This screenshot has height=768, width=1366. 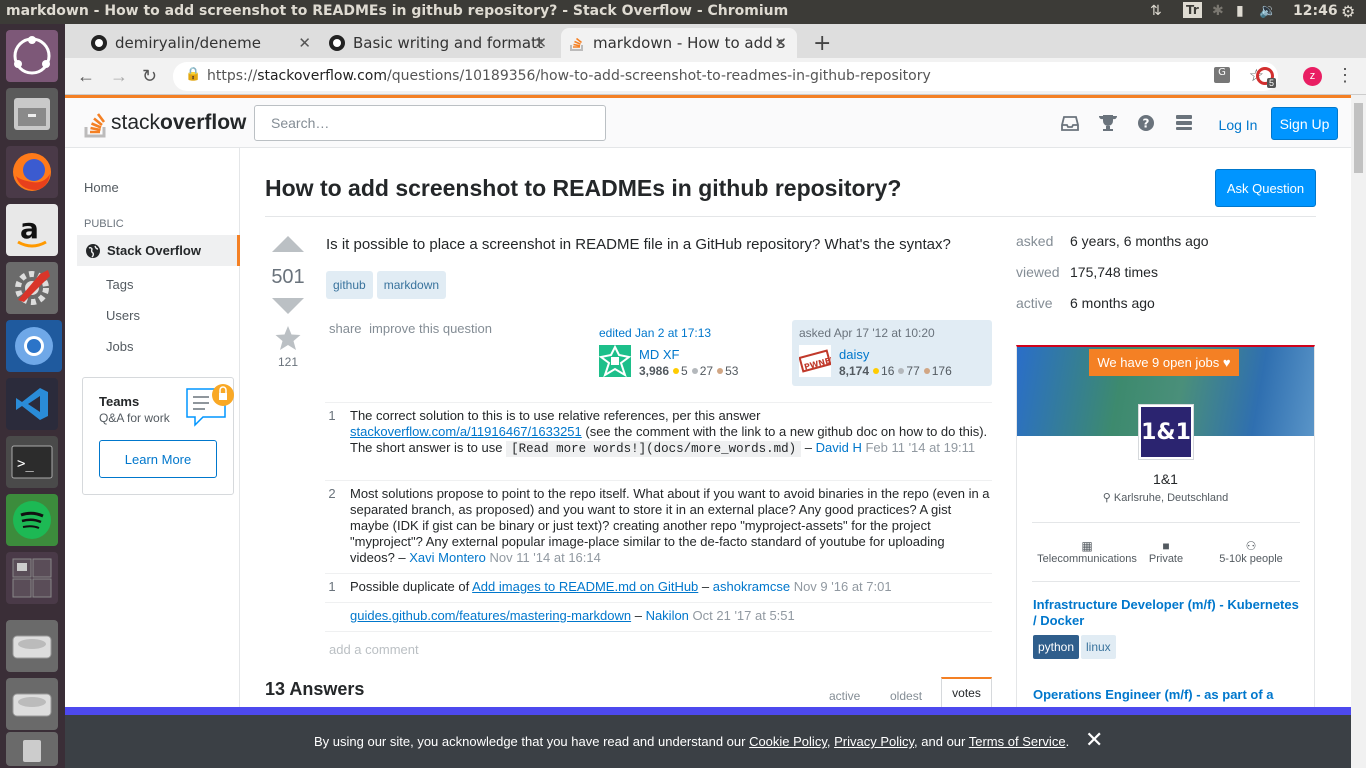 I want to click on company-logo: 1&1, so click(x=1166, y=432).